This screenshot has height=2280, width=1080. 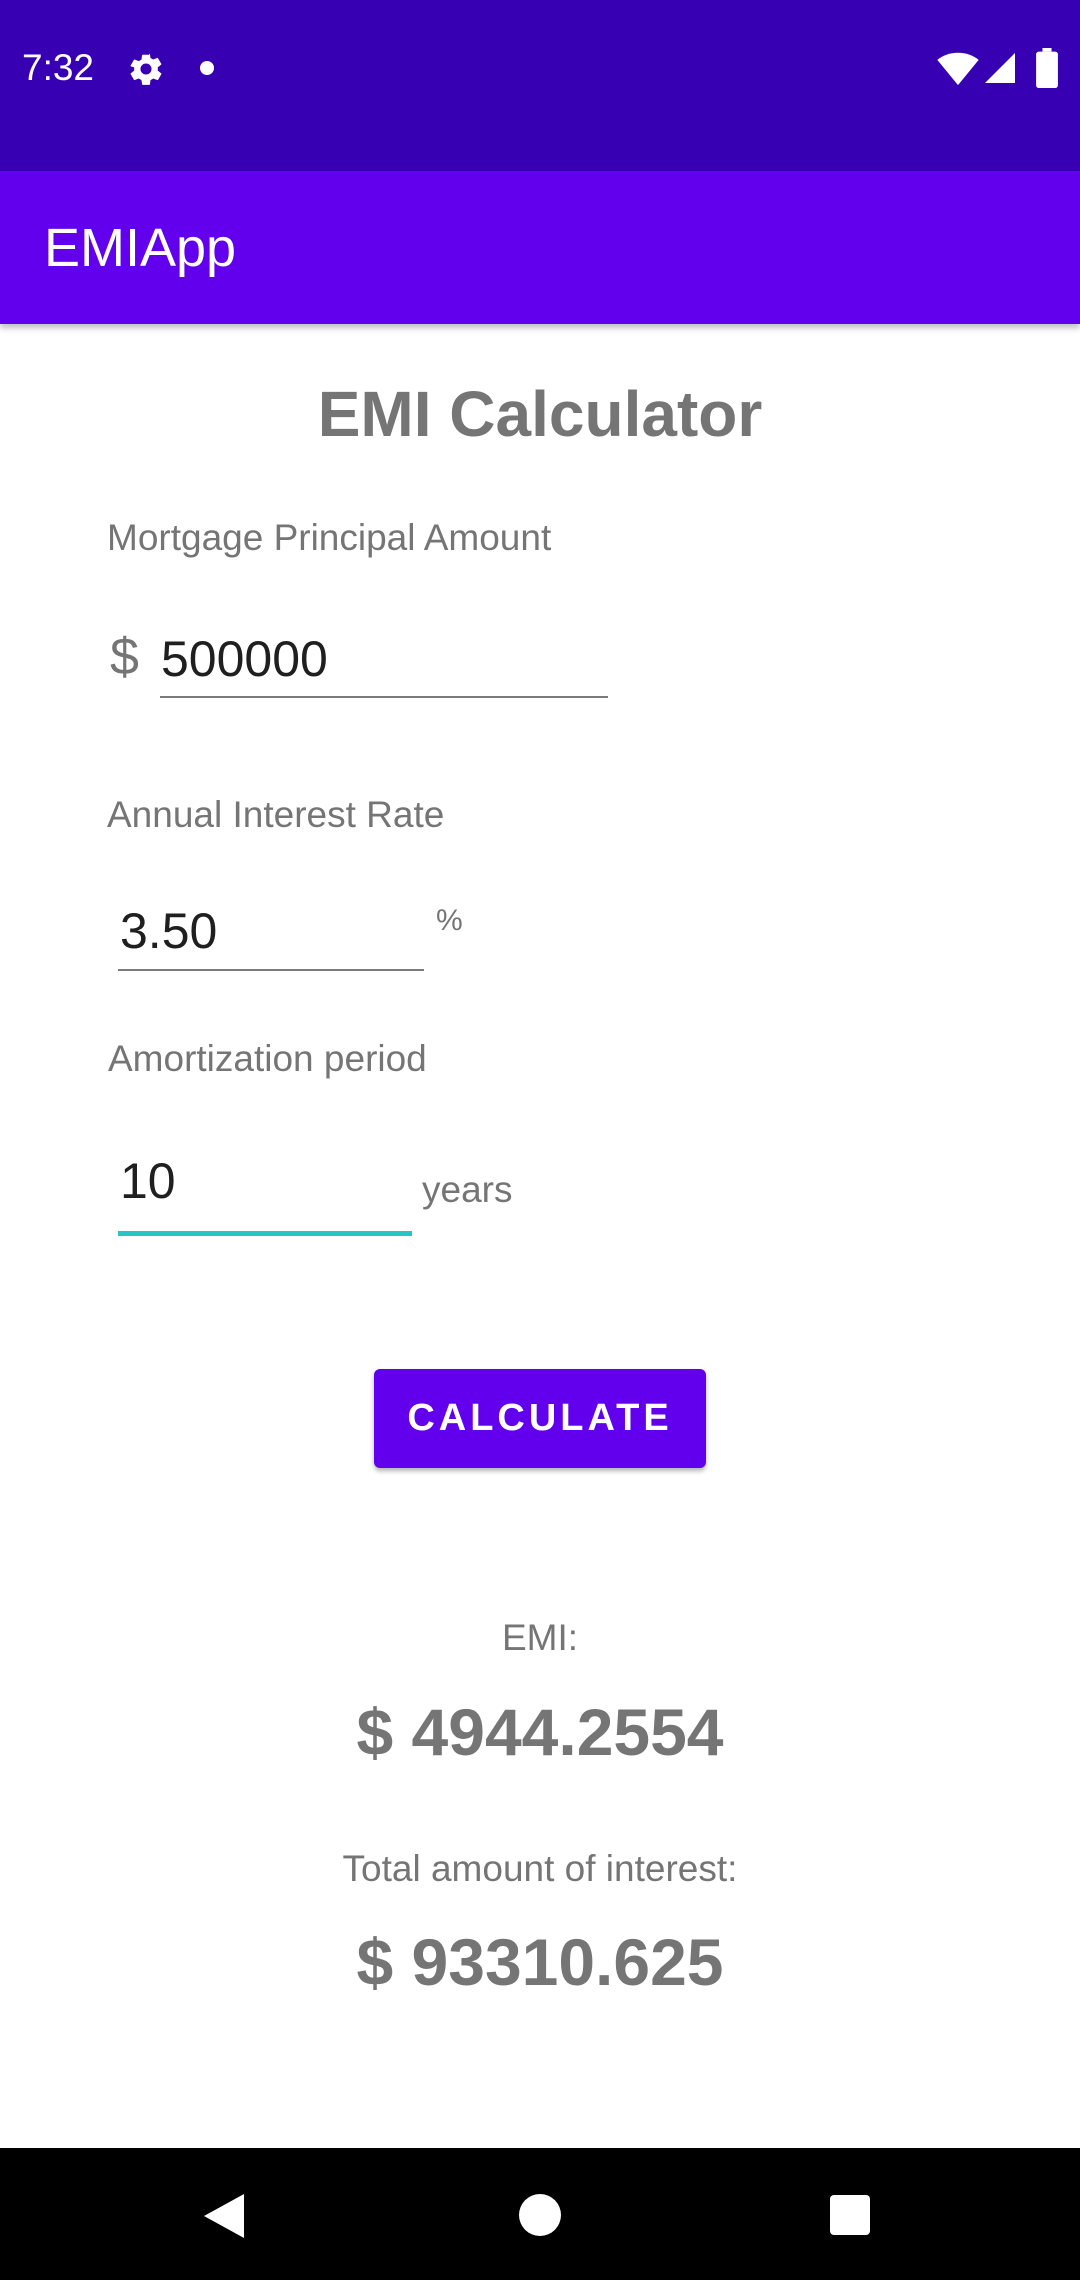 I want to click on period-input: 10, so click(x=148, y=1181).